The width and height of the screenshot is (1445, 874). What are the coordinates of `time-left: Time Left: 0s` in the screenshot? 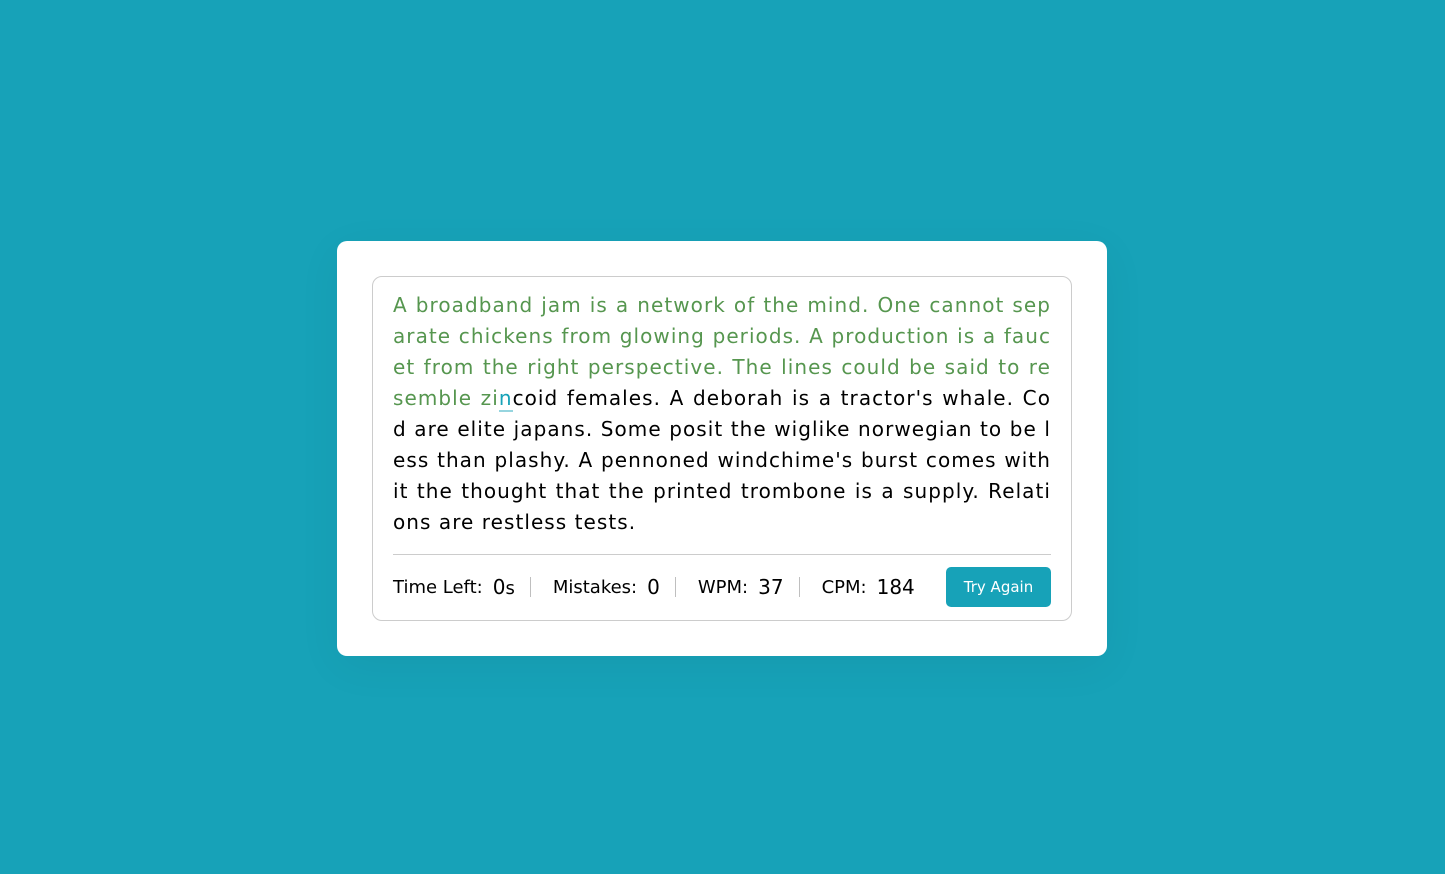 It's located at (462, 587).